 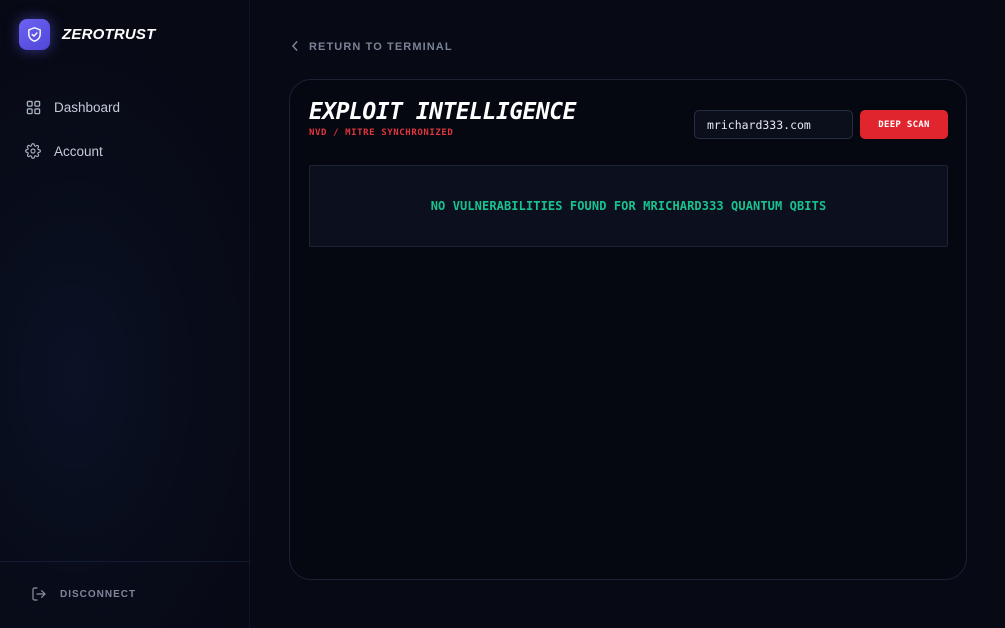 I want to click on sidebar-nav: Dashboard Account, so click(x=125, y=135).